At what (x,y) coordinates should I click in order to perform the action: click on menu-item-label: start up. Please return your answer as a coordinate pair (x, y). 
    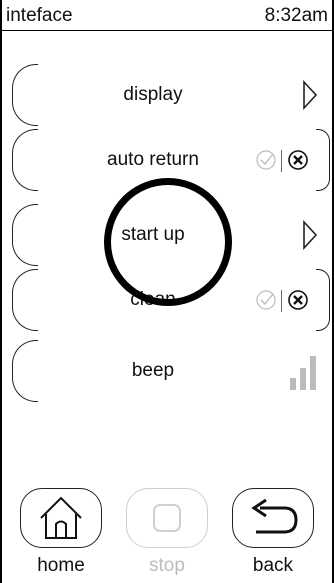
    Looking at the image, I should click on (153, 234).